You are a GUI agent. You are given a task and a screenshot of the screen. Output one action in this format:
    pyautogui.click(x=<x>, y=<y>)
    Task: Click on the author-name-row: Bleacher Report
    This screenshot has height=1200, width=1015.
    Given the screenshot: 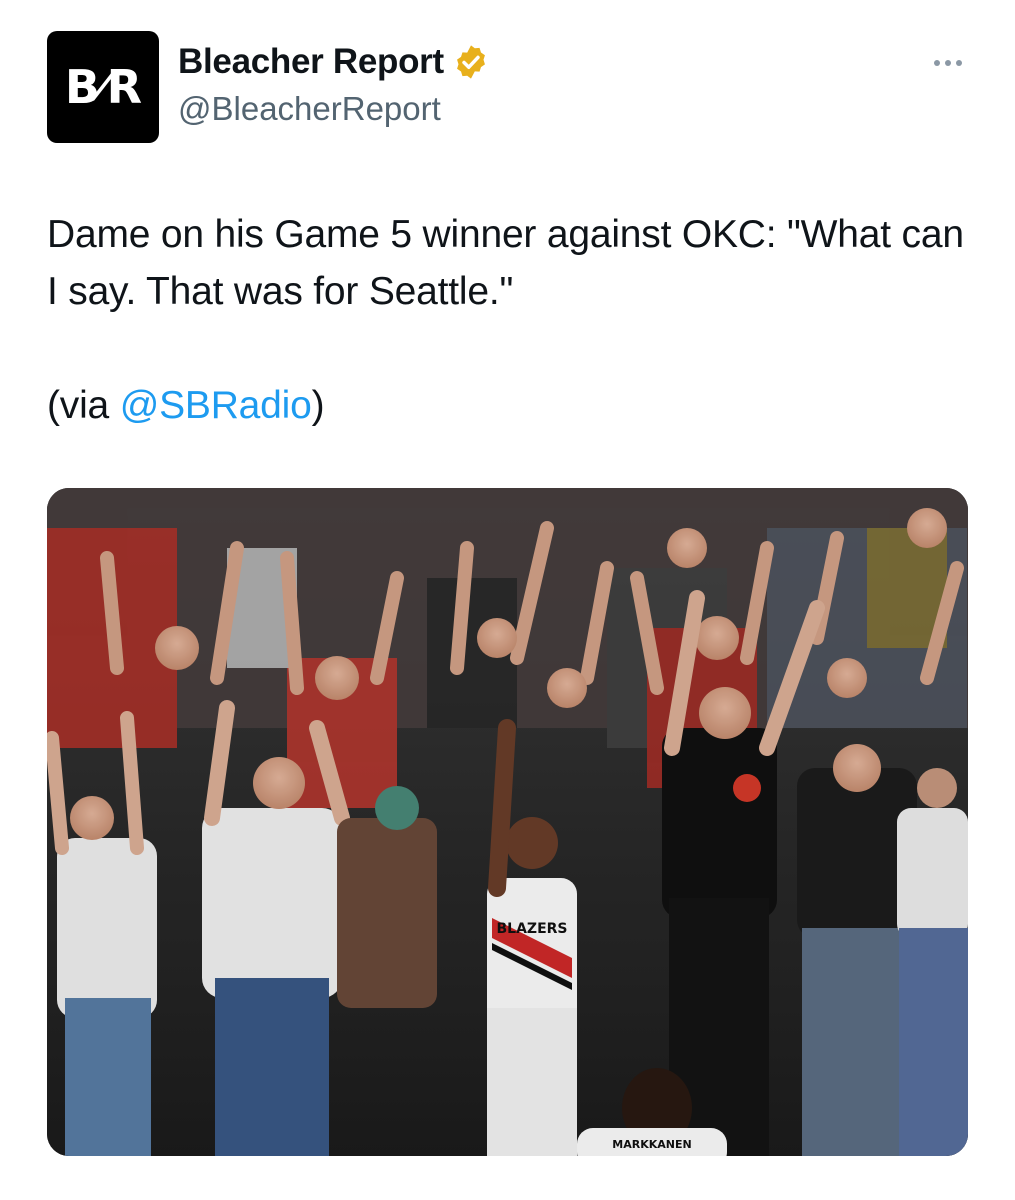 What is the action you would take?
    pyautogui.click(x=334, y=62)
    